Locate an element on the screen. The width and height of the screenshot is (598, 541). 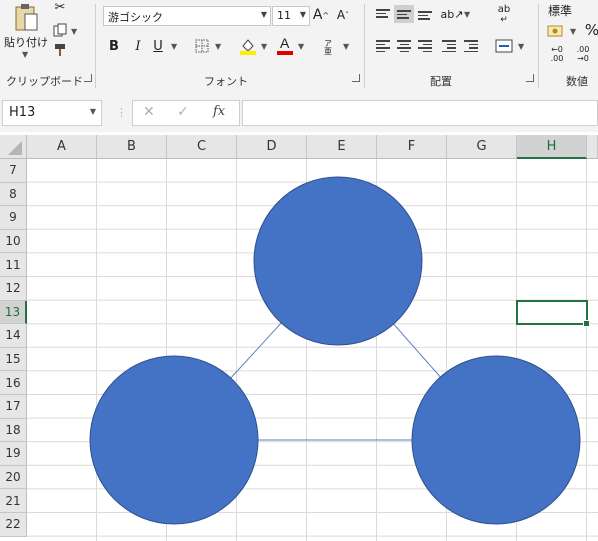
name-box-value: H13 is located at coordinates (22, 112).